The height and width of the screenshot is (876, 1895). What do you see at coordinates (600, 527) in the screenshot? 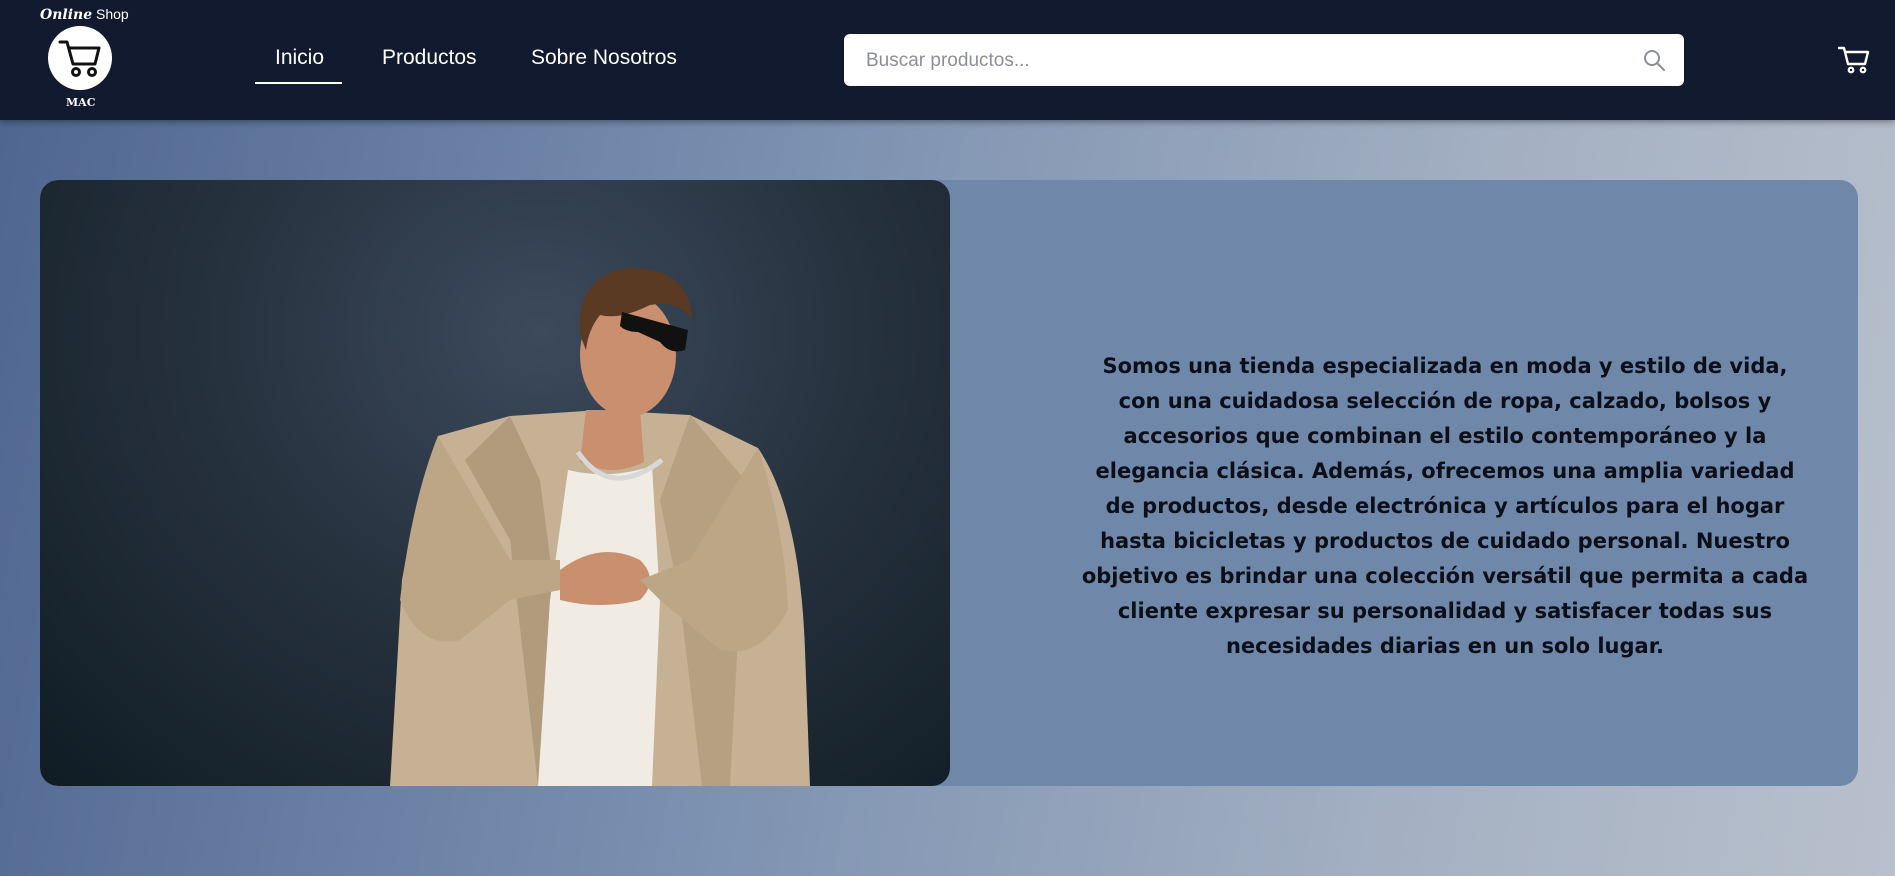
I see `man-in-trench-coat-illustration` at bounding box center [600, 527].